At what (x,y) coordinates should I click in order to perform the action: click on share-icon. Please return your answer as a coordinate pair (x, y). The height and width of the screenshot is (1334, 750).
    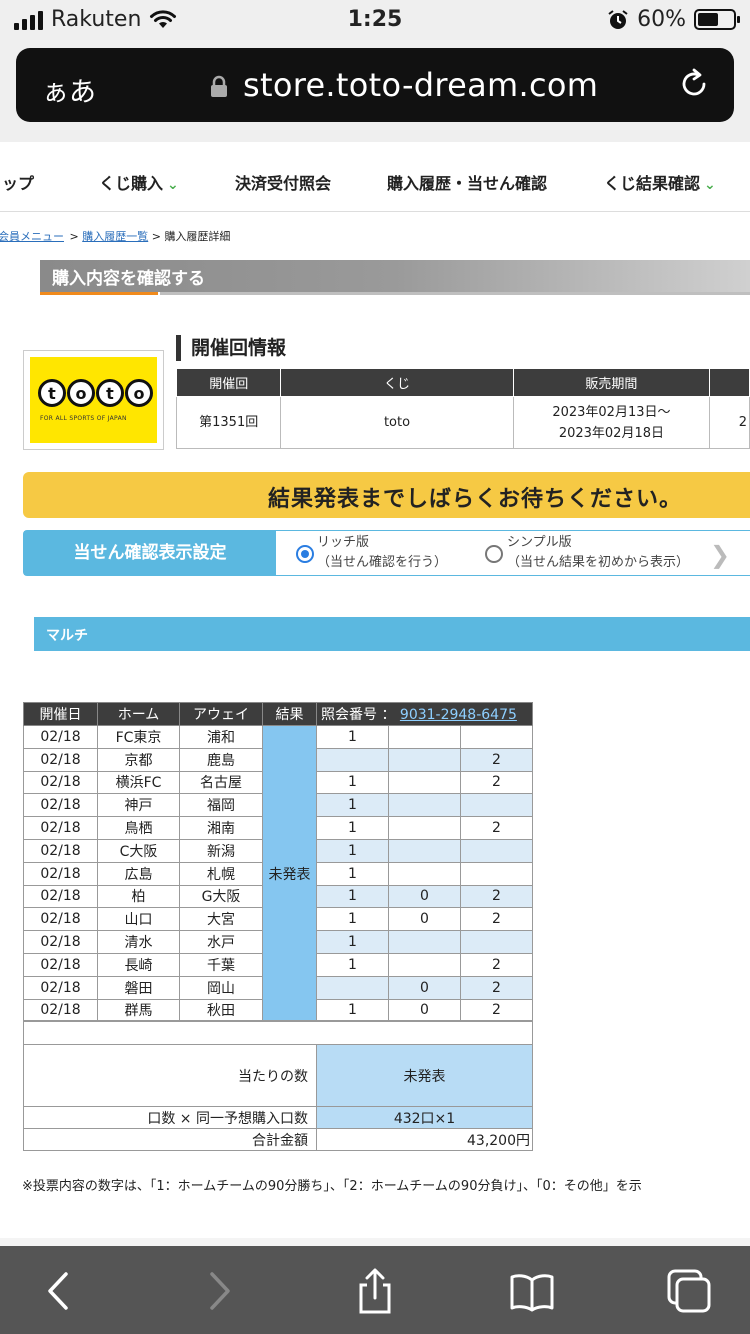
    Looking at the image, I should click on (375, 1291).